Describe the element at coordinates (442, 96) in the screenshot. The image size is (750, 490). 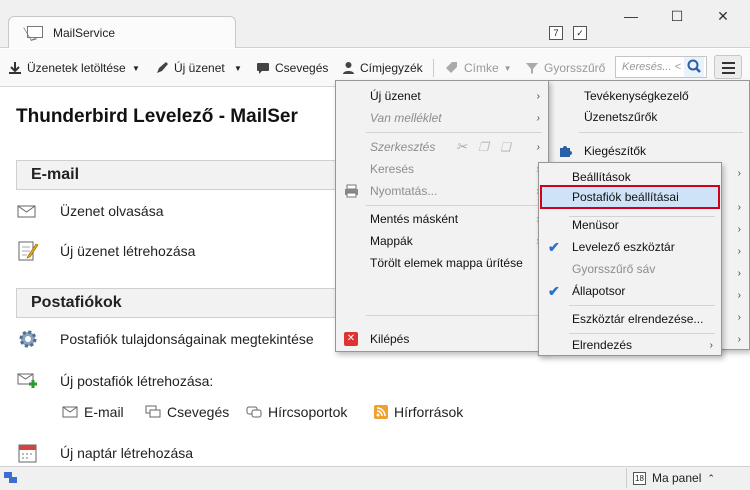
I see `menu-item-new-message: Új üzenet ›` at that location.